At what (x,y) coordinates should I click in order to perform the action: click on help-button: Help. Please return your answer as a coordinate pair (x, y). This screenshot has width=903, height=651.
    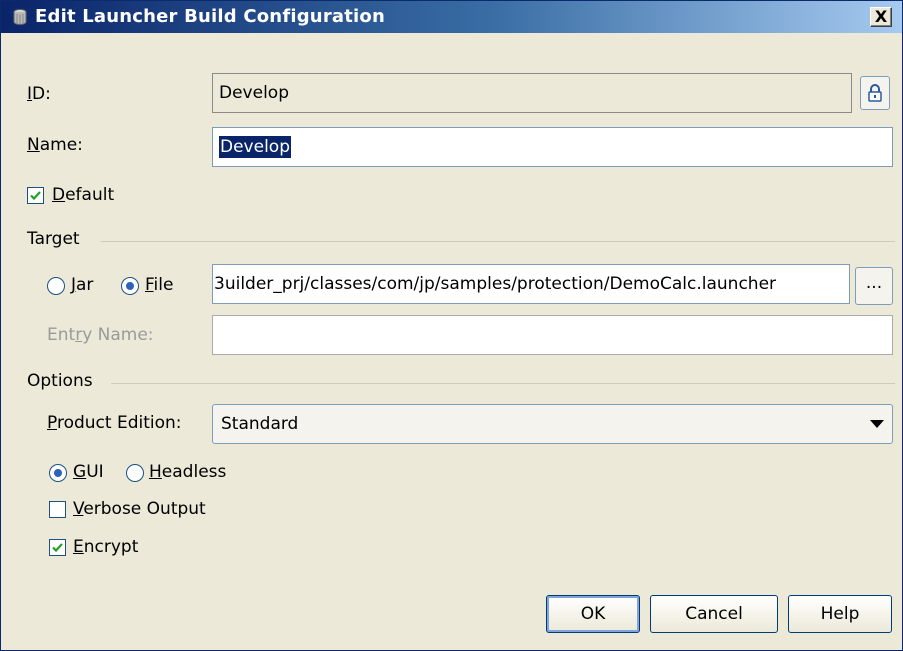
    Looking at the image, I should click on (840, 614).